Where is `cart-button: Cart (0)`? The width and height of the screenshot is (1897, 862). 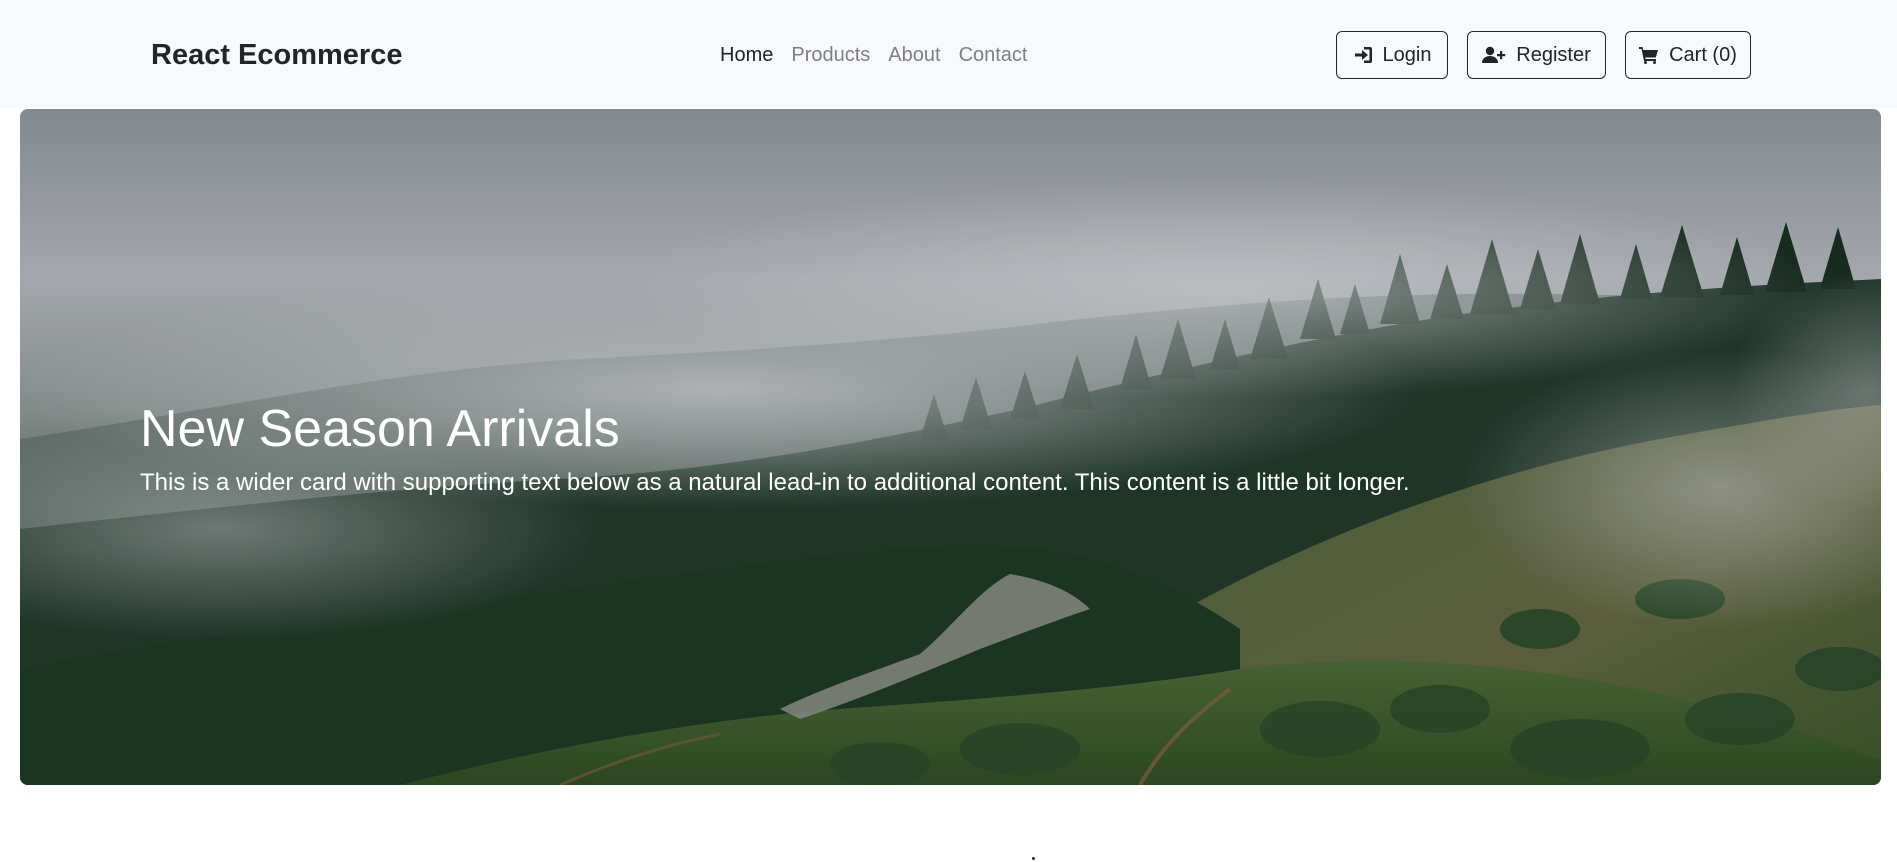
cart-button: Cart (0) is located at coordinates (1688, 55).